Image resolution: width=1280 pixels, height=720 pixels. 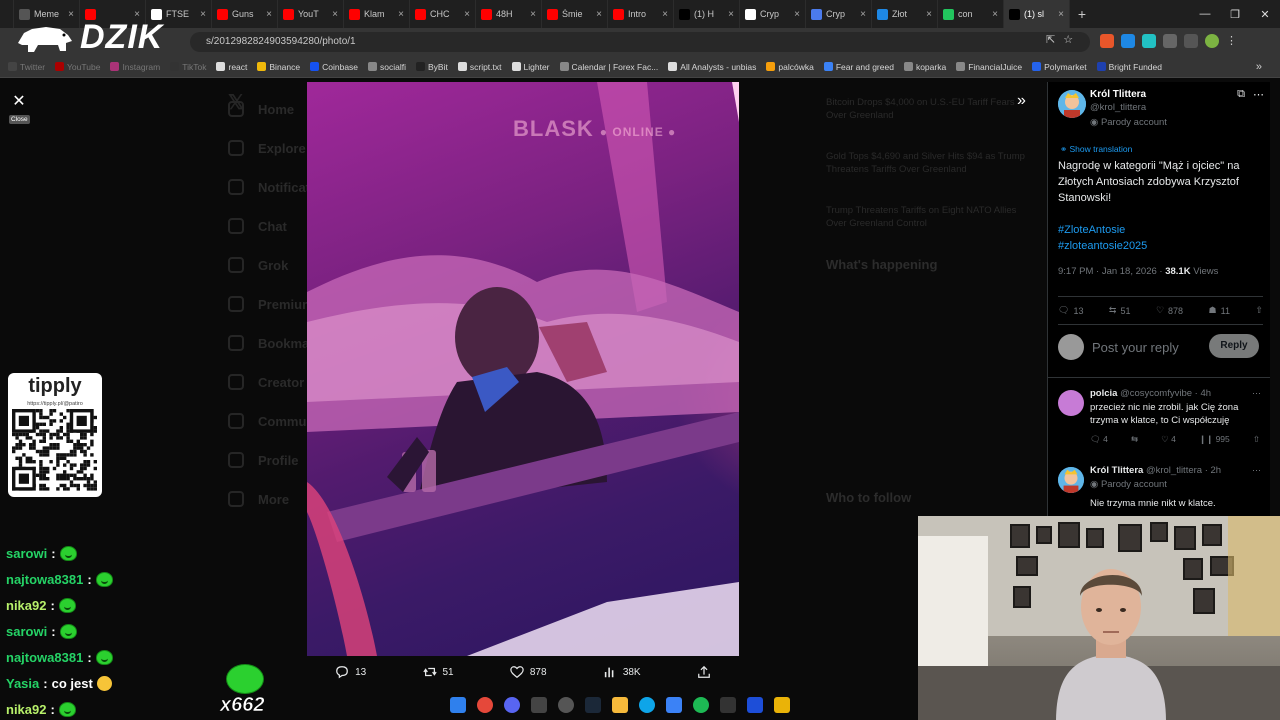 What do you see at coordinates (1068, 39) in the screenshot?
I see `bookmark-star-icon: ☆` at bounding box center [1068, 39].